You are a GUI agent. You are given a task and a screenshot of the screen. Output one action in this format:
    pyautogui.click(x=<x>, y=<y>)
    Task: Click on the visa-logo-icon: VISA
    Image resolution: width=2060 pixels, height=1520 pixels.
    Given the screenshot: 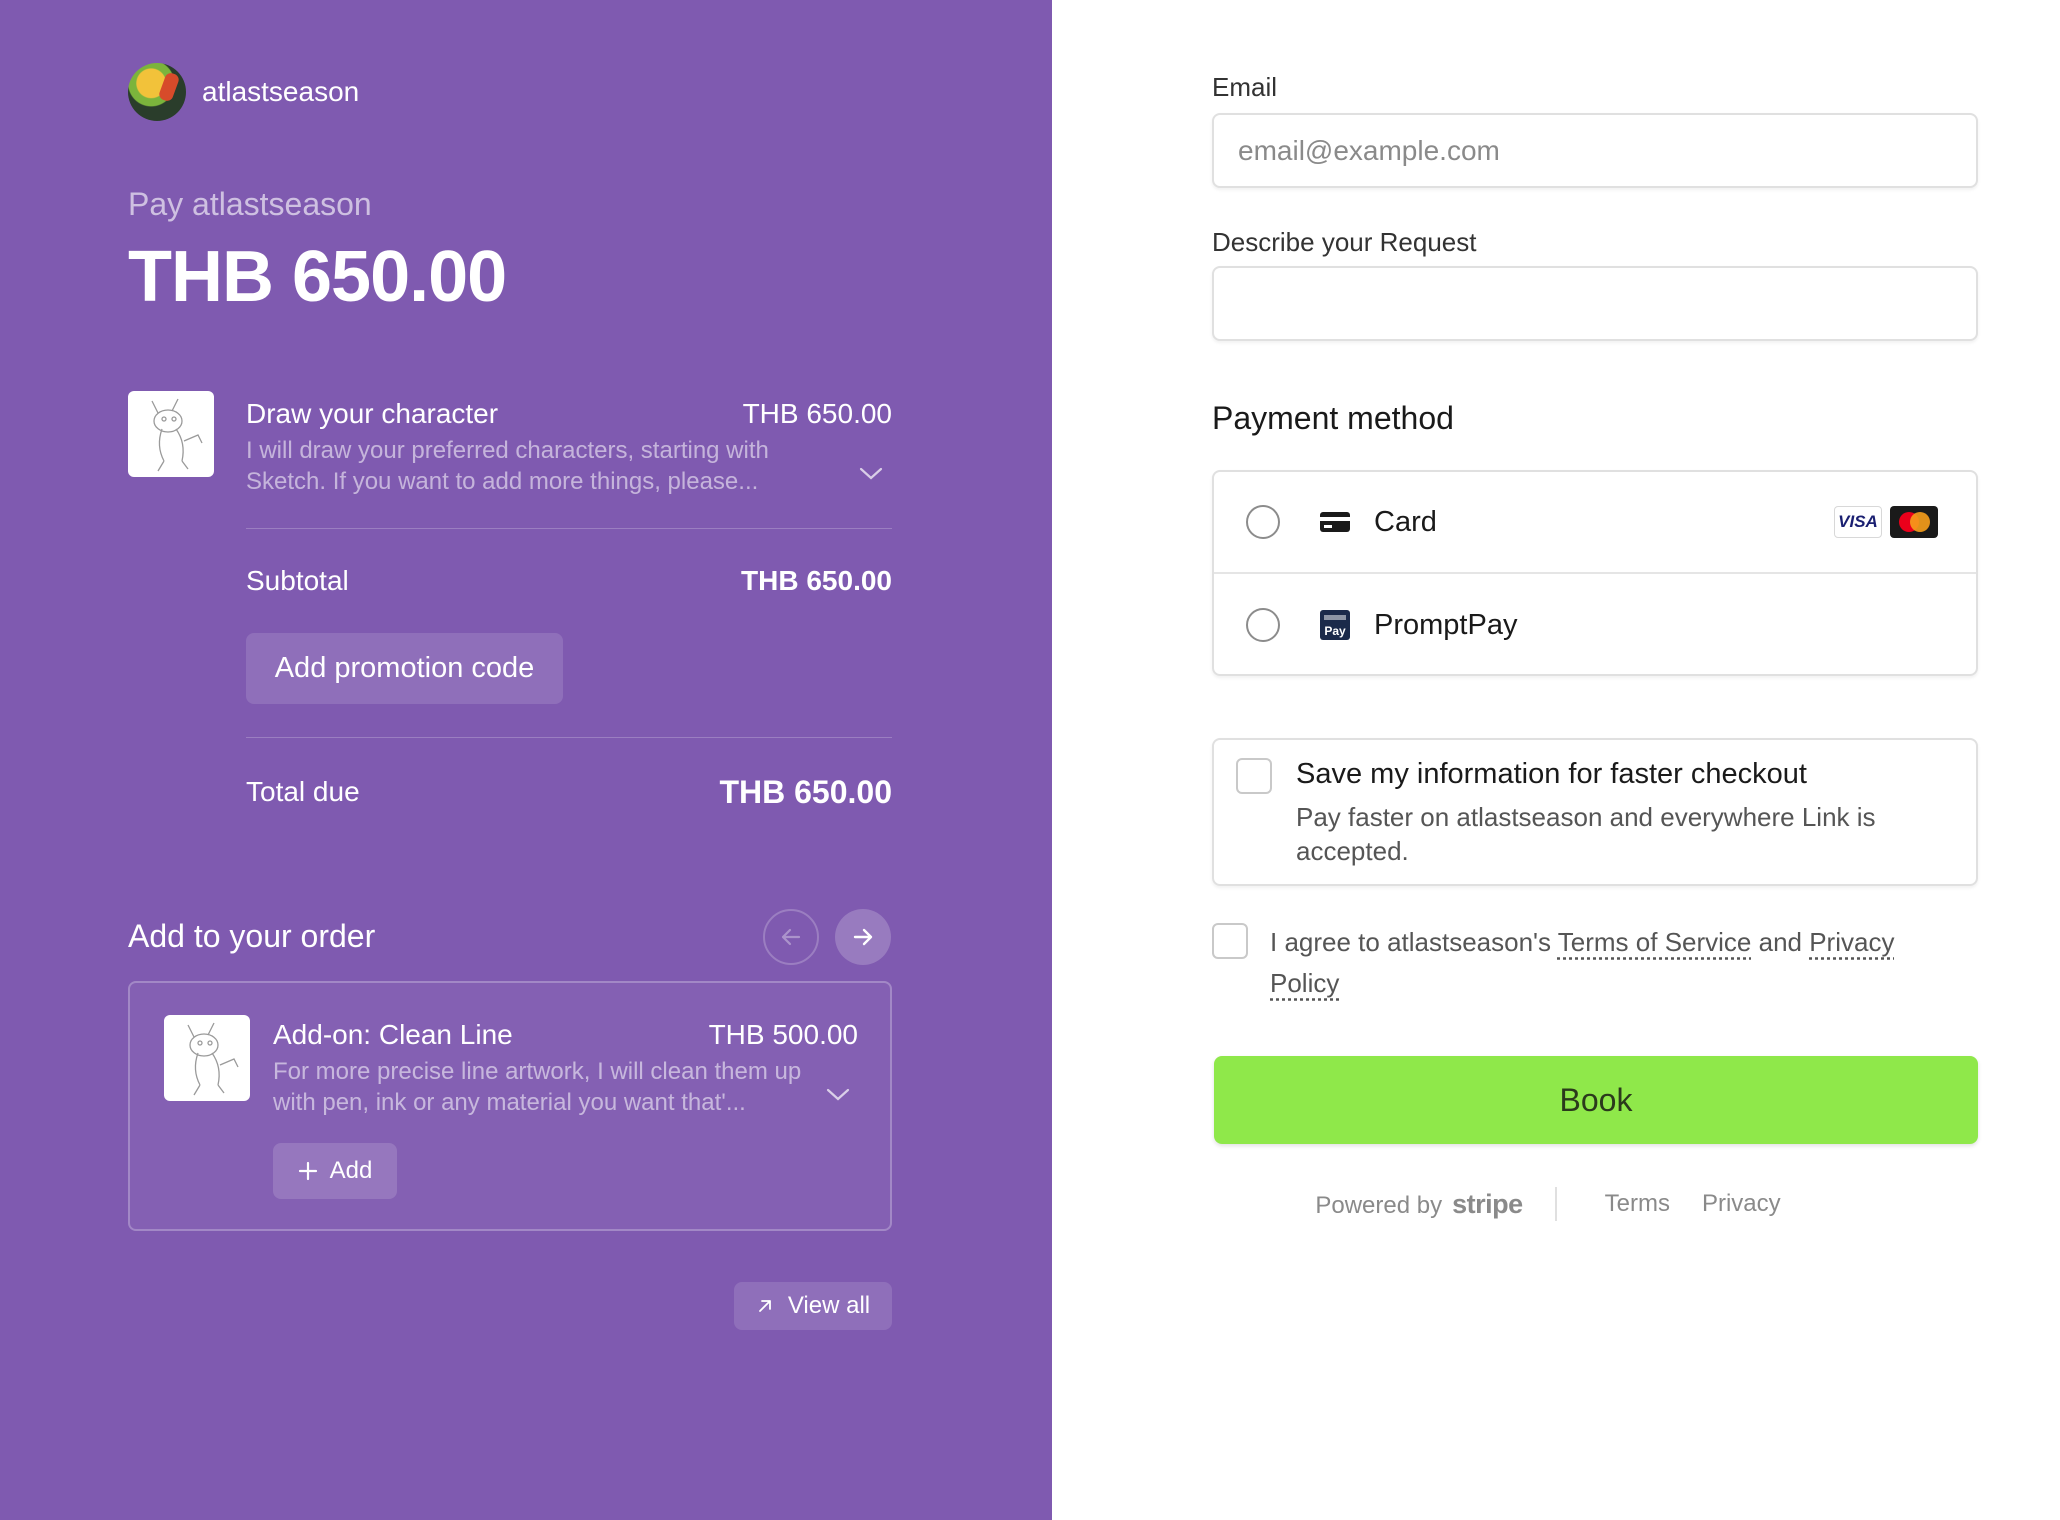 What is the action you would take?
    pyautogui.click(x=1858, y=522)
    